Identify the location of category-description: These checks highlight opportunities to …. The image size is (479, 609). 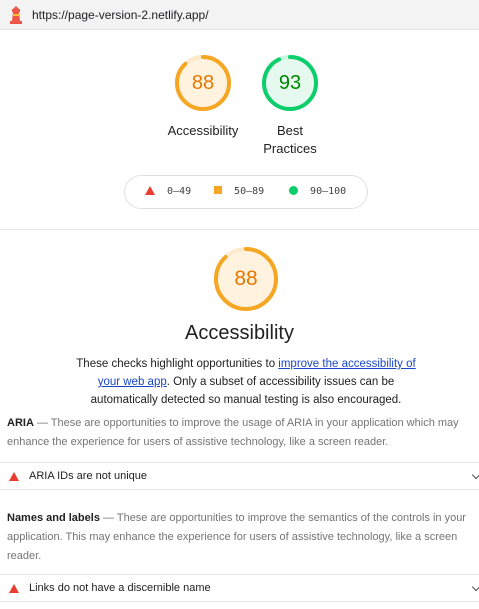
(246, 382).